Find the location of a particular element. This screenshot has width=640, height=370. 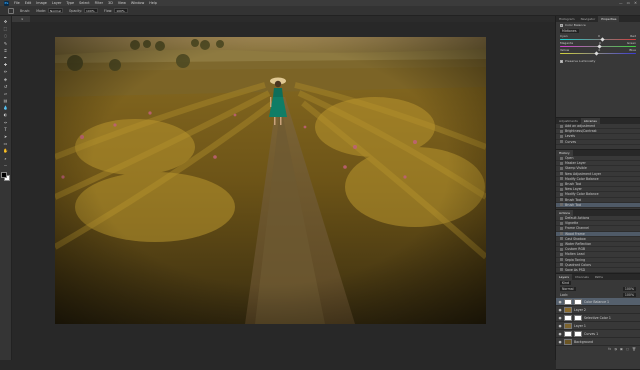

adjustment-icon is located at coordinates (561, 25).